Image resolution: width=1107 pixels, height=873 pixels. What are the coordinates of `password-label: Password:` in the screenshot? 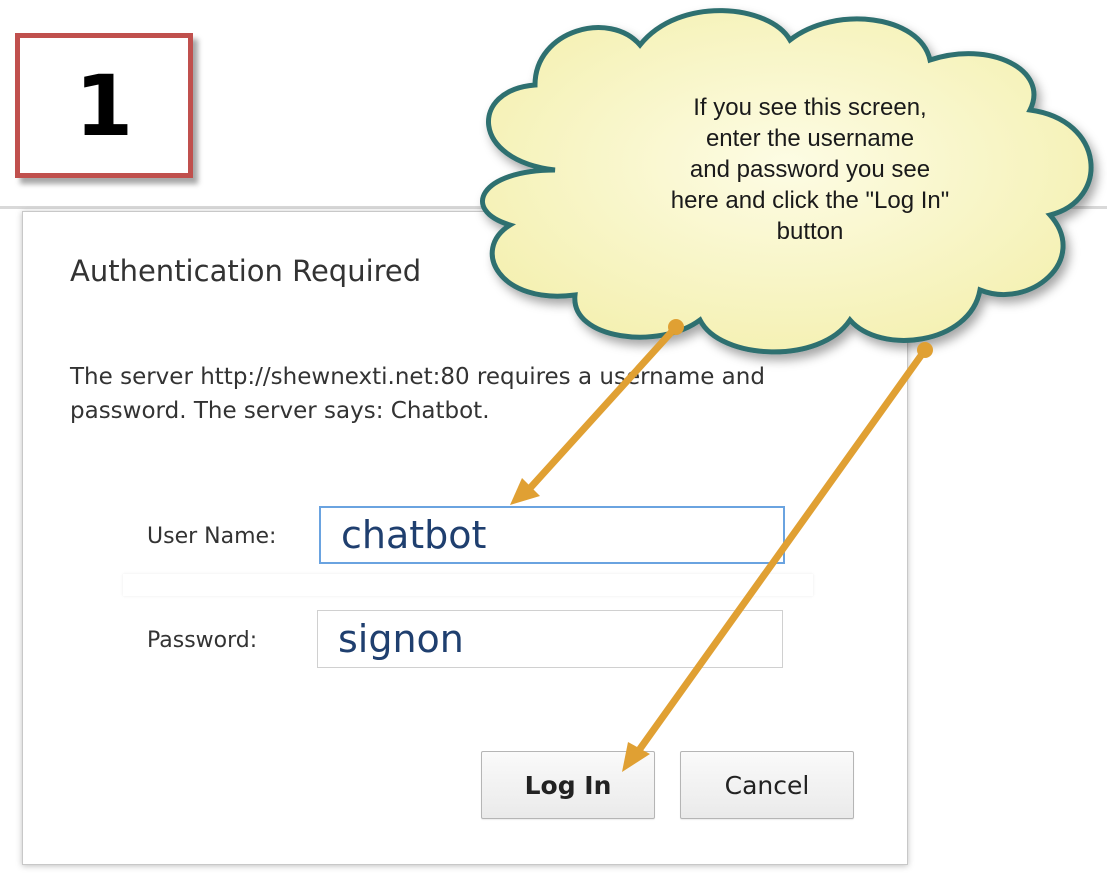 It's located at (202, 640).